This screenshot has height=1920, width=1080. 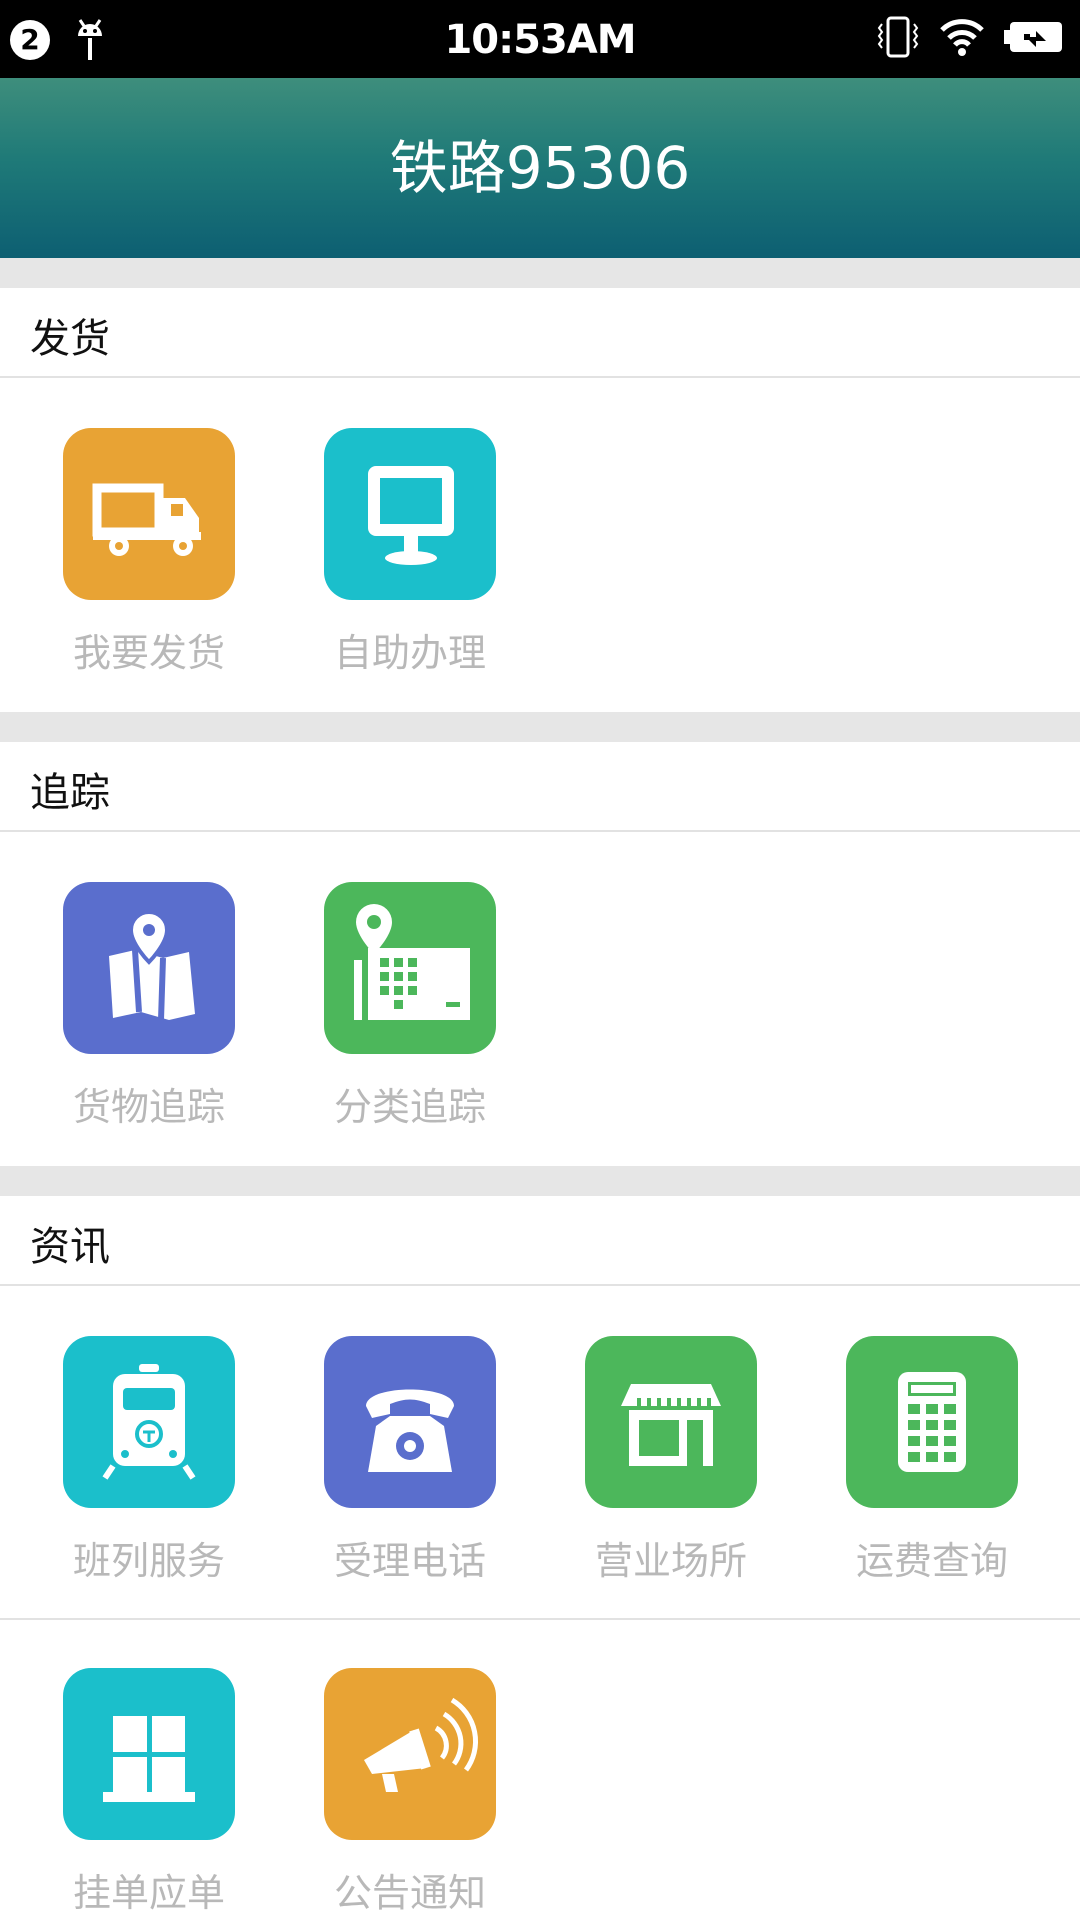 What do you see at coordinates (409, 653) in the screenshot?
I see `tile-label: 自助办理` at bounding box center [409, 653].